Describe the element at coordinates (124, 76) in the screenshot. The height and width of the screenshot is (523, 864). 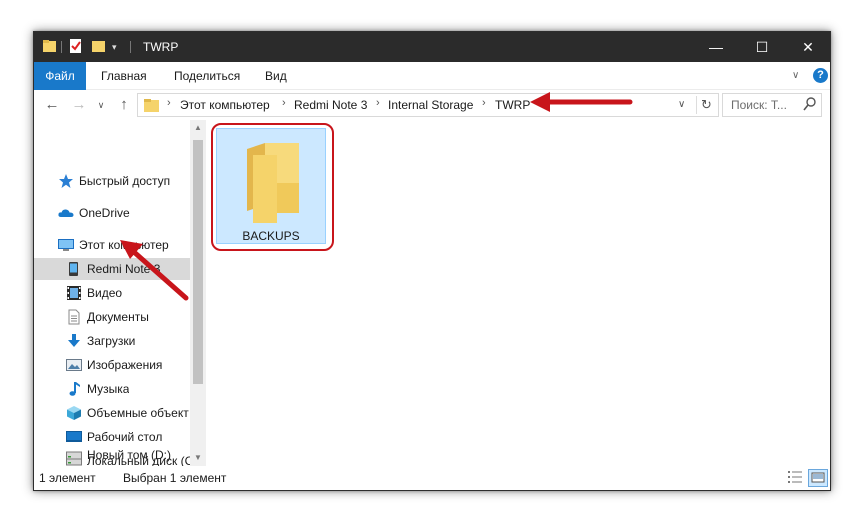
I see `tab-home: Главная` at that location.